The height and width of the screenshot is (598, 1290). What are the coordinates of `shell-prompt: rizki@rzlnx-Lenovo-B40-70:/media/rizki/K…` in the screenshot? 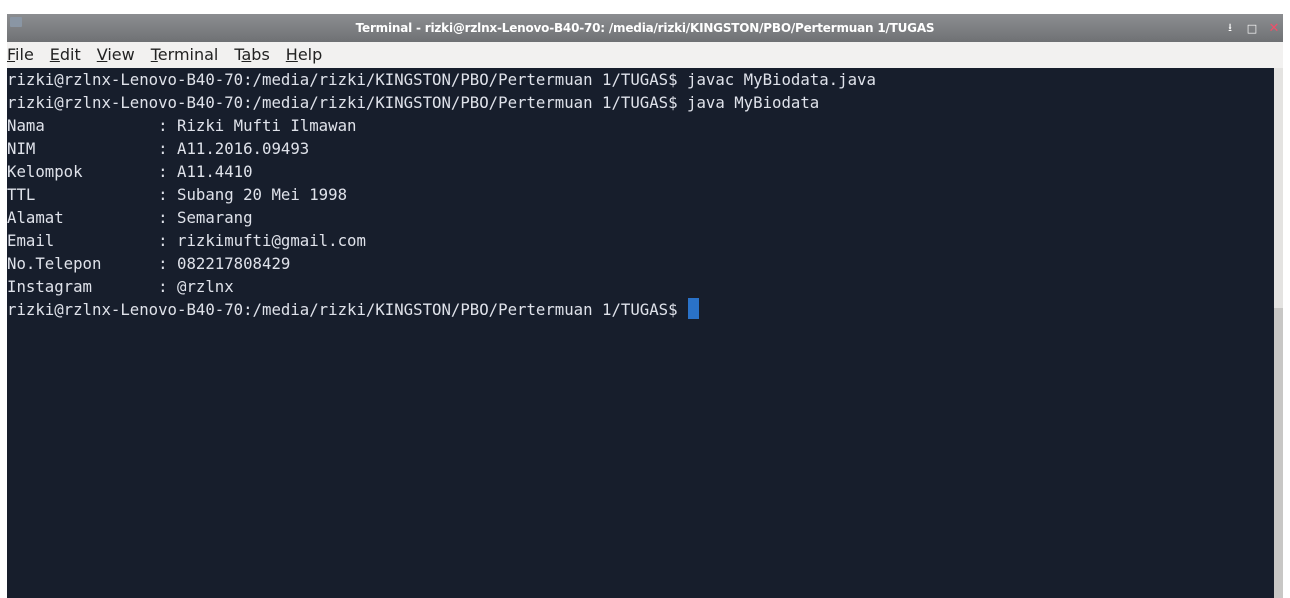 It's located at (347, 309).